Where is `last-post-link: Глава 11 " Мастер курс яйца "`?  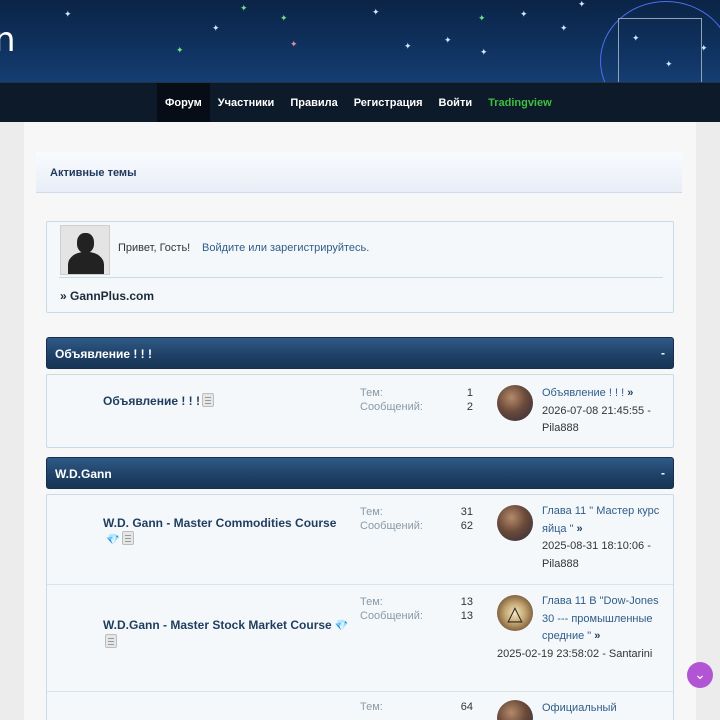
last-post-link: Глава 11 " Мастер курс яйца " is located at coordinates (600, 520).